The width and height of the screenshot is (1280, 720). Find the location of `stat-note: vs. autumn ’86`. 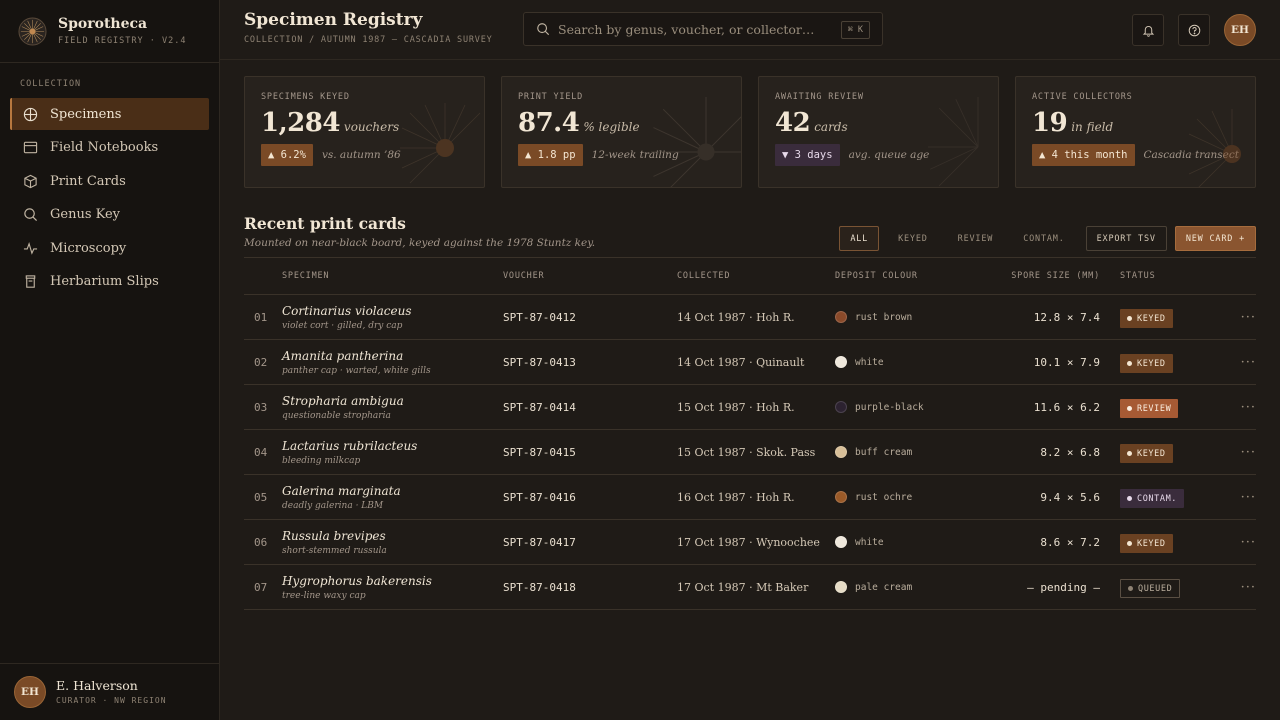

stat-note: vs. autumn ’86 is located at coordinates (361, 155).